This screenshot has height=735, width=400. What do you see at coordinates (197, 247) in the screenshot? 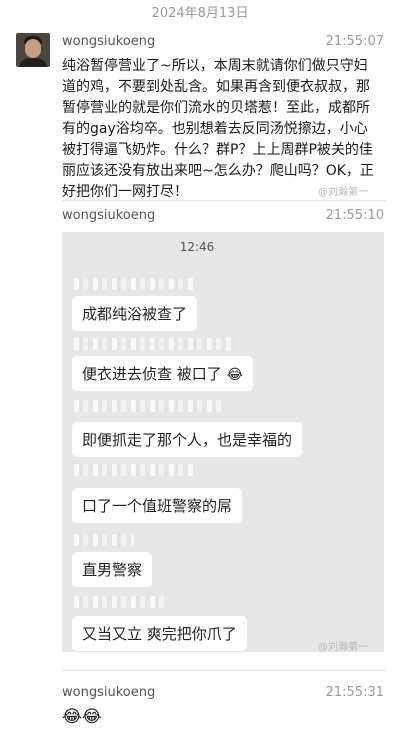
I see `screenshot-clock: 12:46` at bounding box center [197, 247].